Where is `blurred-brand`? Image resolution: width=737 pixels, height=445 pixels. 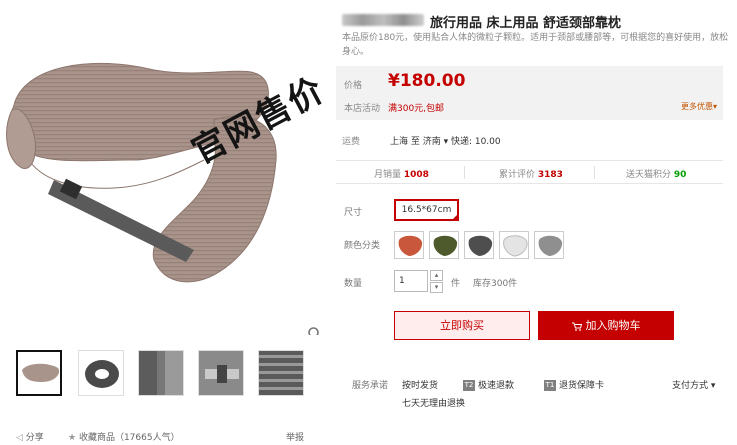 blurred-brand is located at coordinates (383, 20).